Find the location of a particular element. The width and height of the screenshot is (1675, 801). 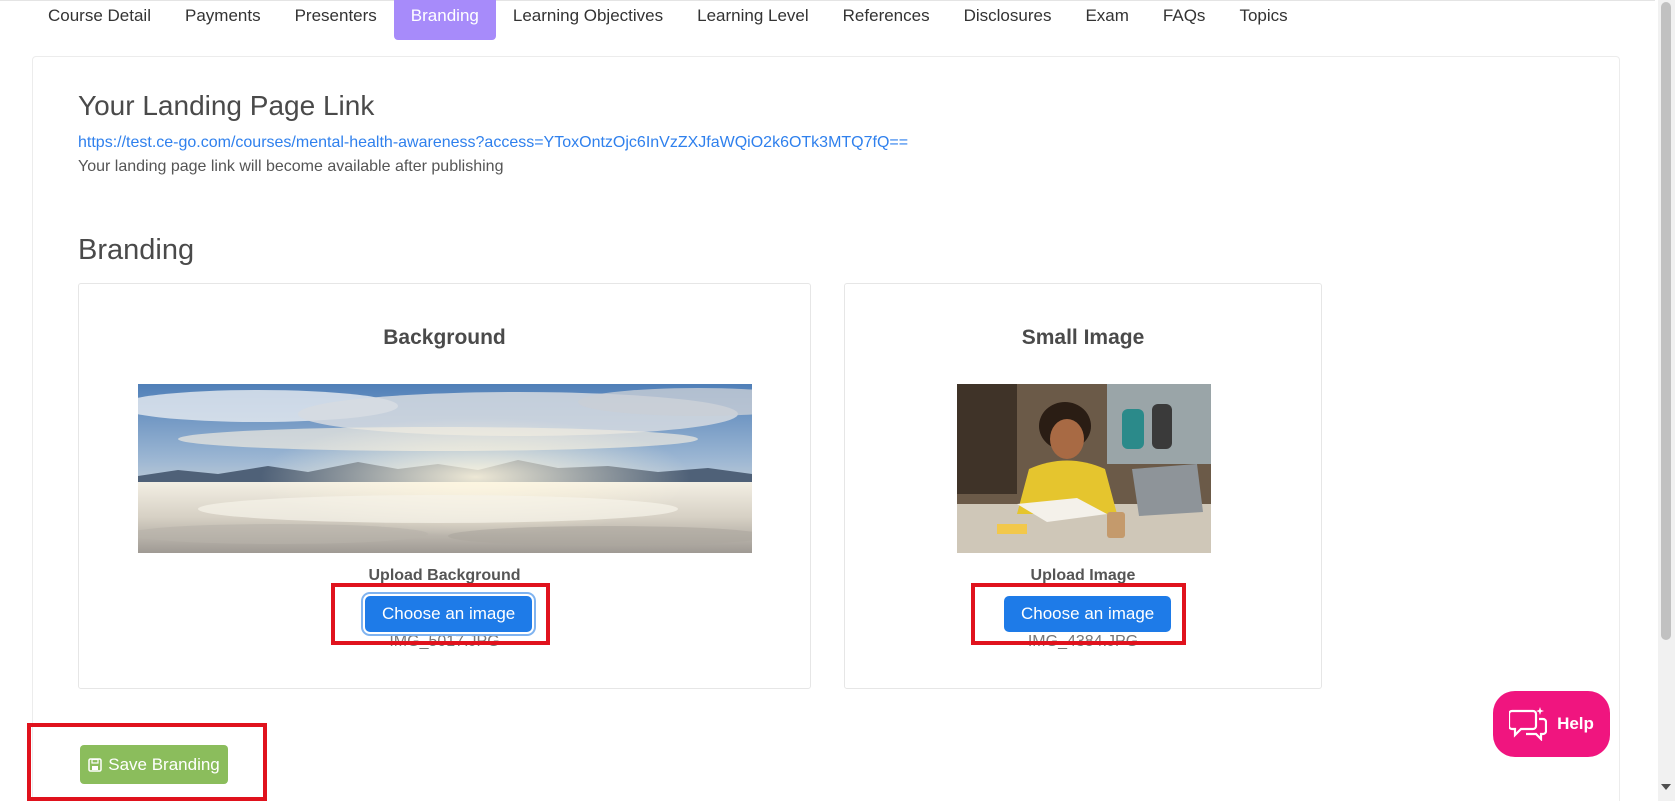

background-card-title: Background is located at coordinates (444, 337).